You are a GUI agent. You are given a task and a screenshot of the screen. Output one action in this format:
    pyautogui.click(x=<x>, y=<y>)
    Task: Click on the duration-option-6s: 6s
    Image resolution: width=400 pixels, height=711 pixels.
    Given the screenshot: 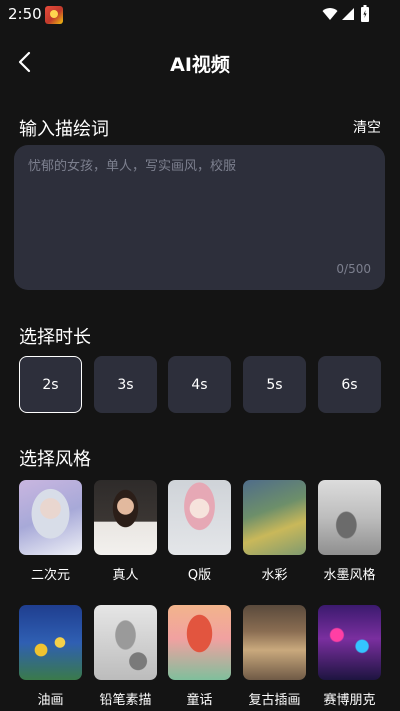 What is the action you would take?
    pyautogui.click(x=349, y=384)
    